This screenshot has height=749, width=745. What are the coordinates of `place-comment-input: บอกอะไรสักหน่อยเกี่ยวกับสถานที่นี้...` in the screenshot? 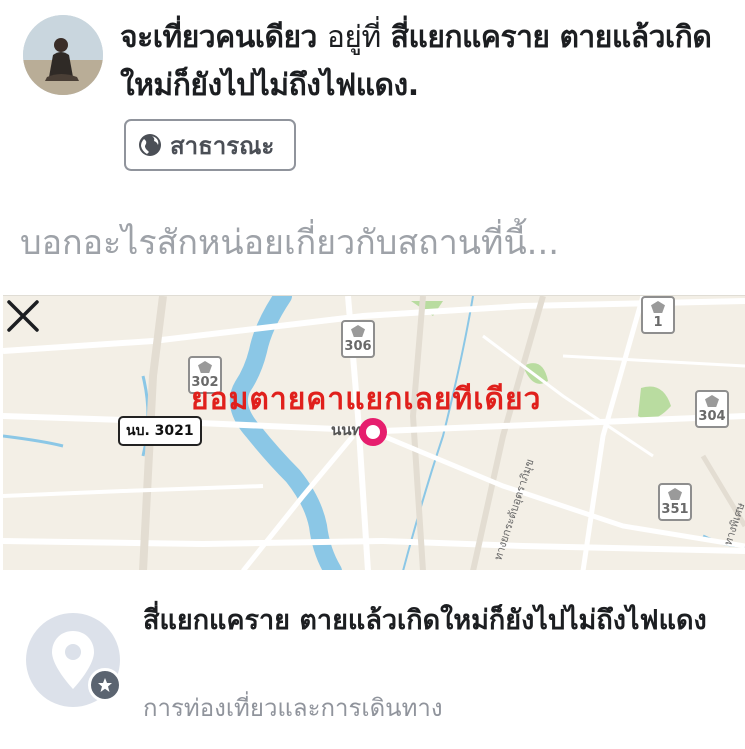 It's located at (375, 242).